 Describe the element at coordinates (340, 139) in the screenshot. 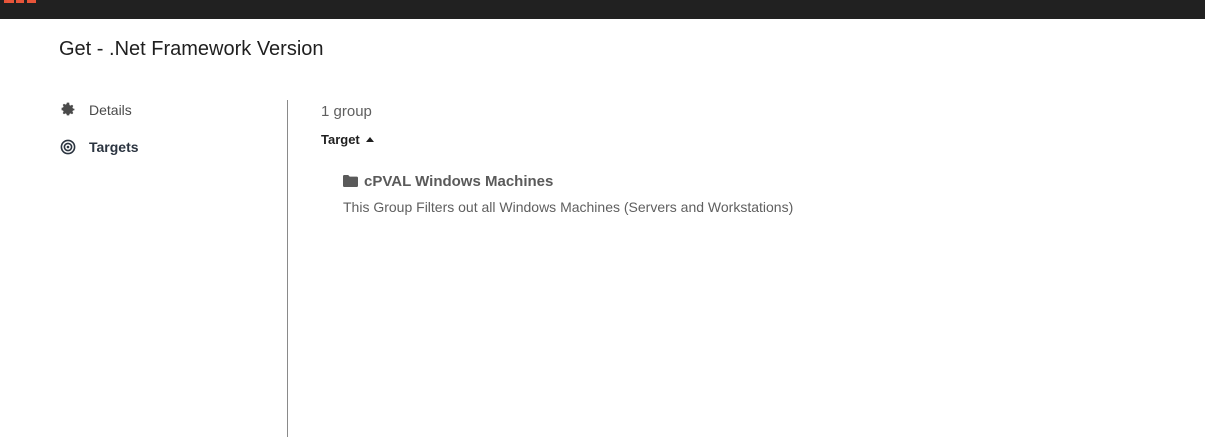

I see `sort-header-label: Target` at that location.